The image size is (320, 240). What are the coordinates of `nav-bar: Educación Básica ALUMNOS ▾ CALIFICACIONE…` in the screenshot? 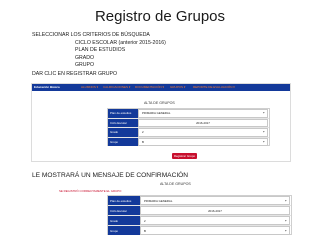 It's located at (161, 87).